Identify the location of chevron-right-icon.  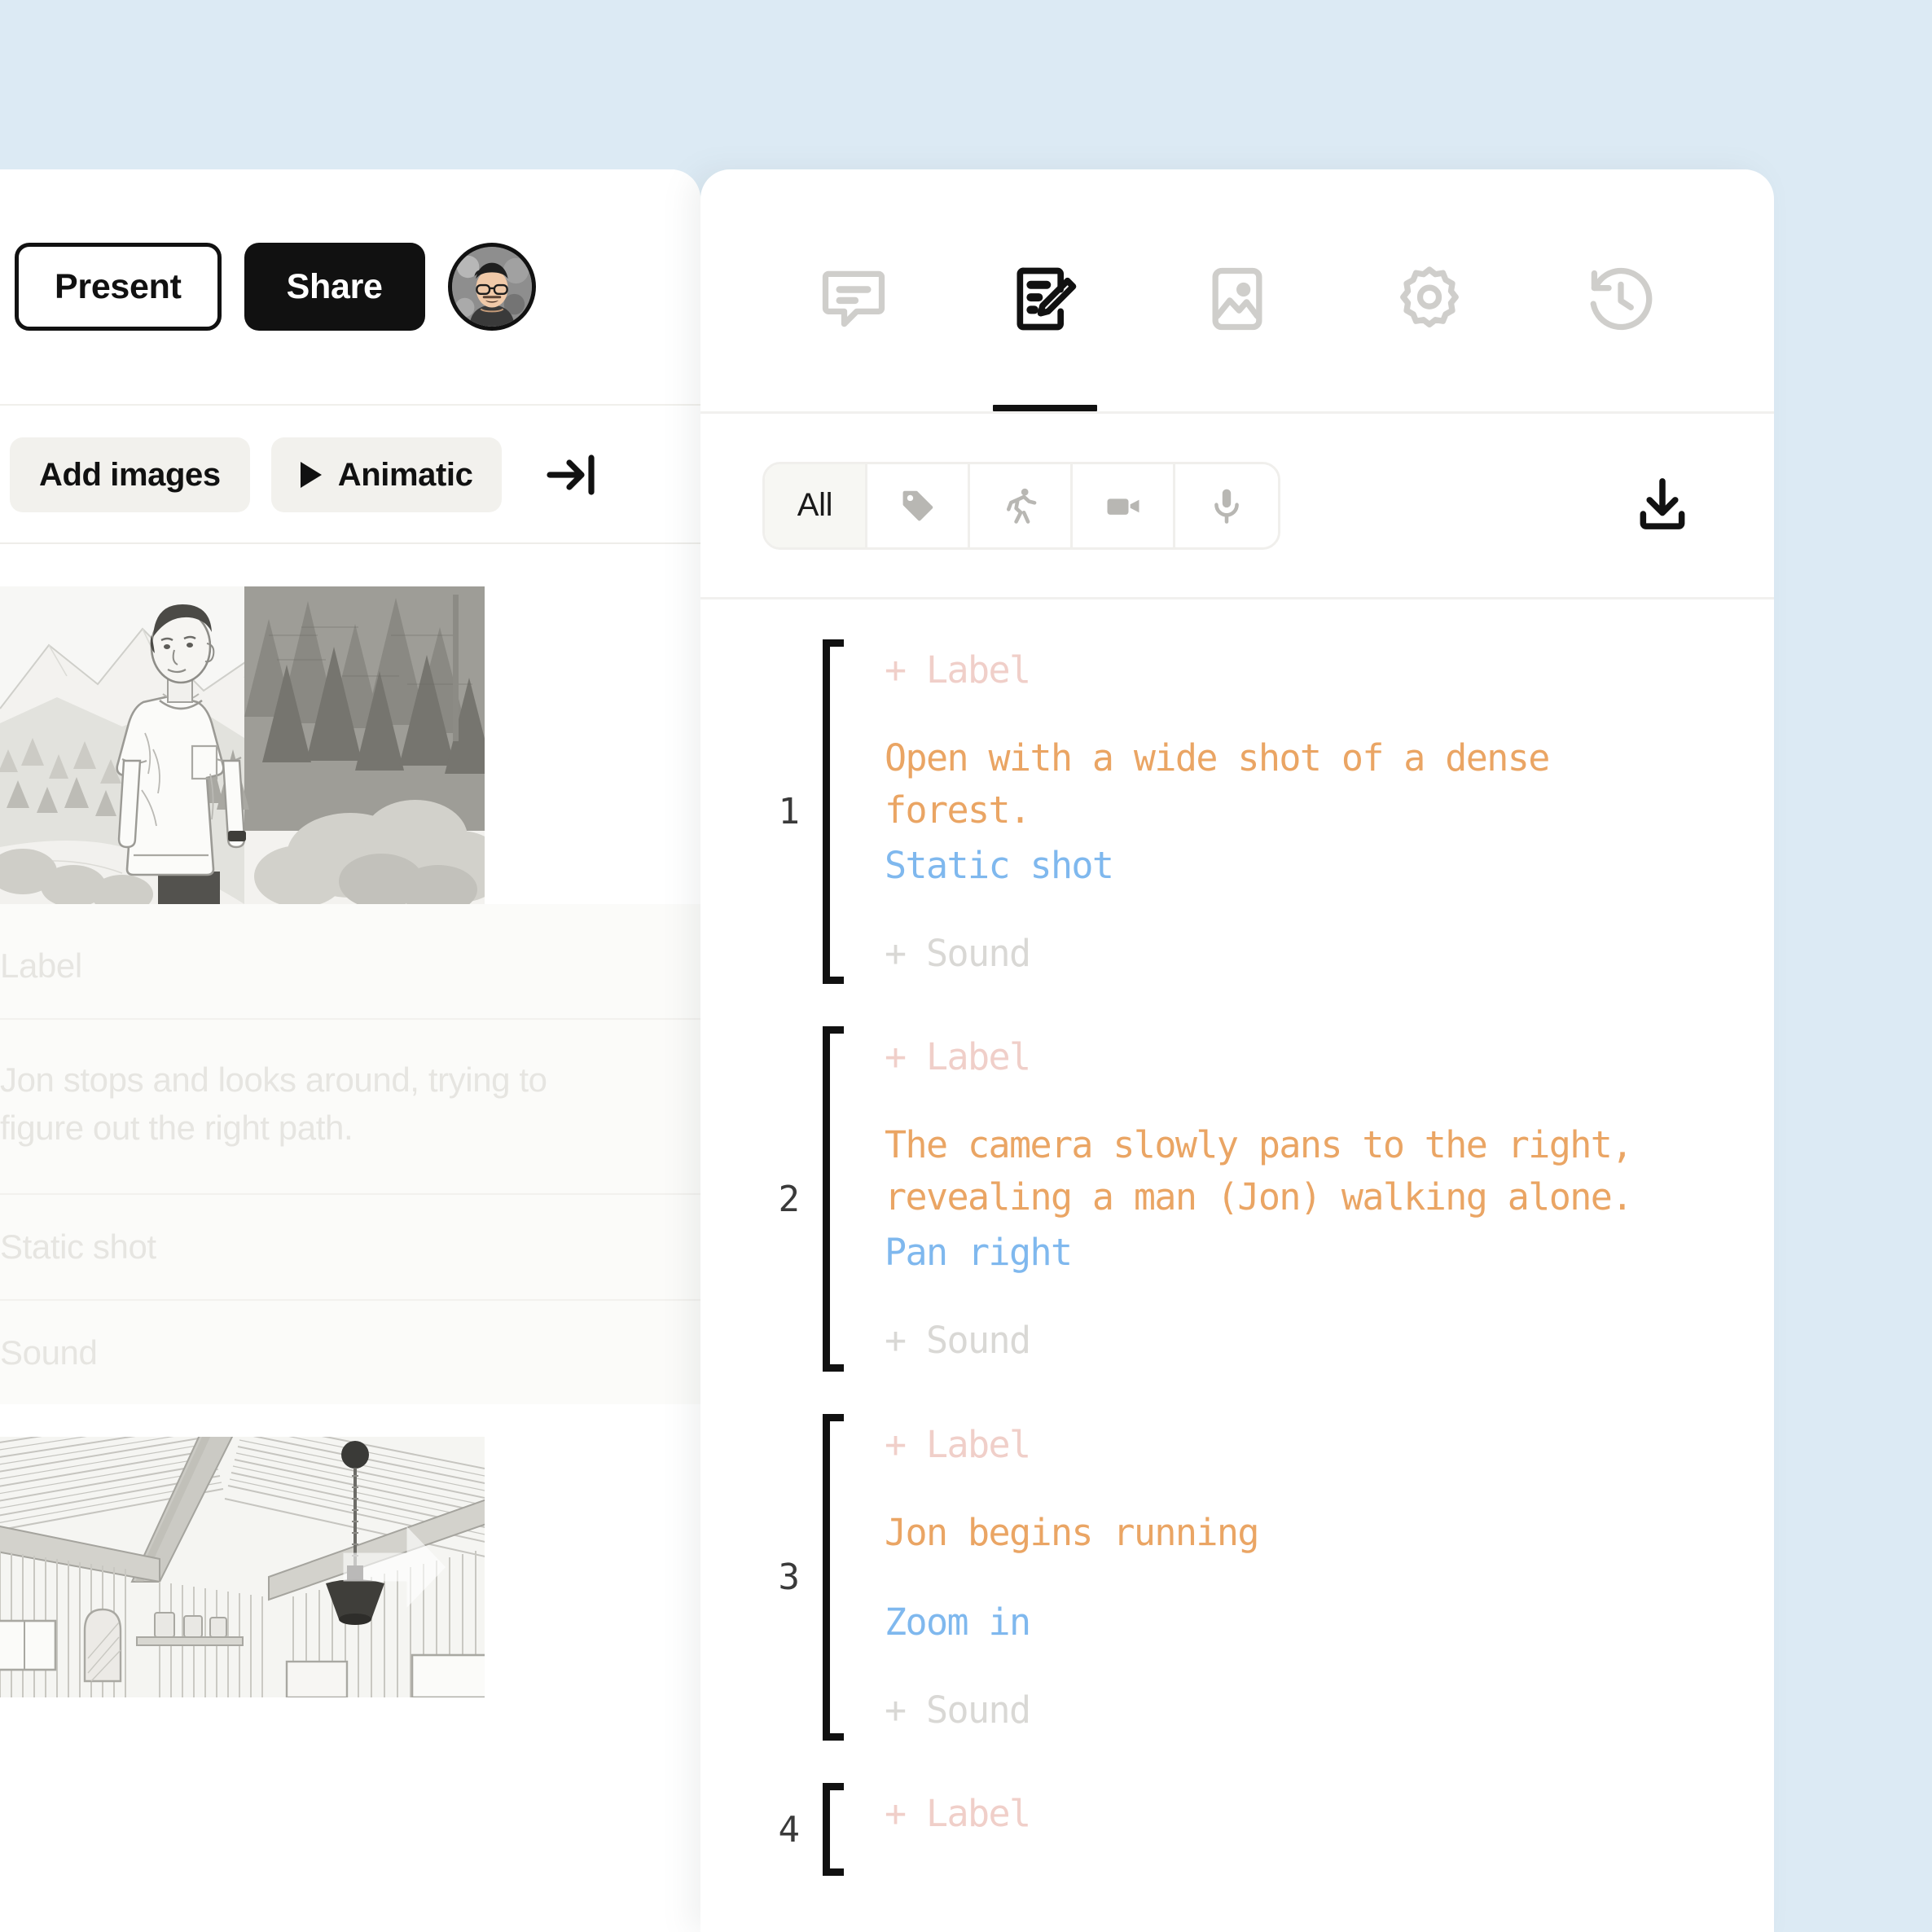
(394, 1567).